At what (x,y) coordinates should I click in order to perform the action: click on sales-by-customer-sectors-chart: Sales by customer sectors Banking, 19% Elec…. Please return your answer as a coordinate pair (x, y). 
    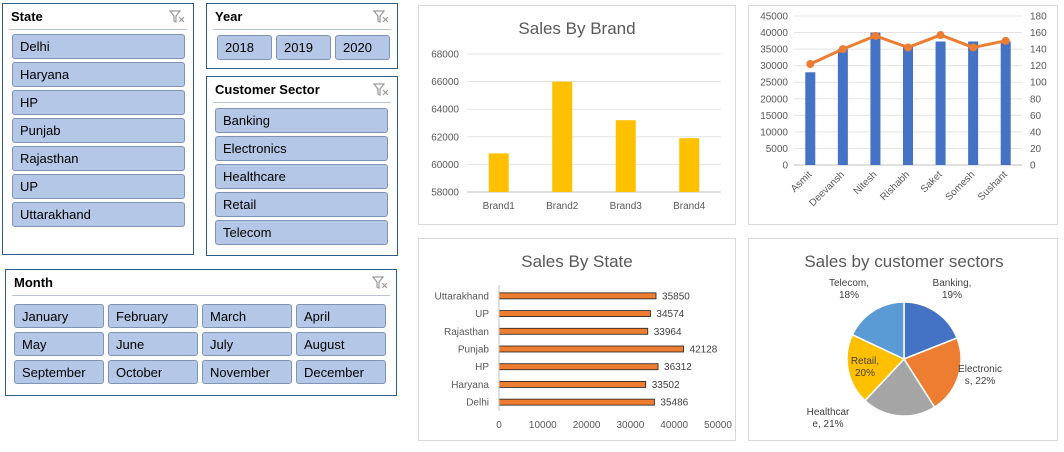
    Looking at the image, I should click on (903, 339).